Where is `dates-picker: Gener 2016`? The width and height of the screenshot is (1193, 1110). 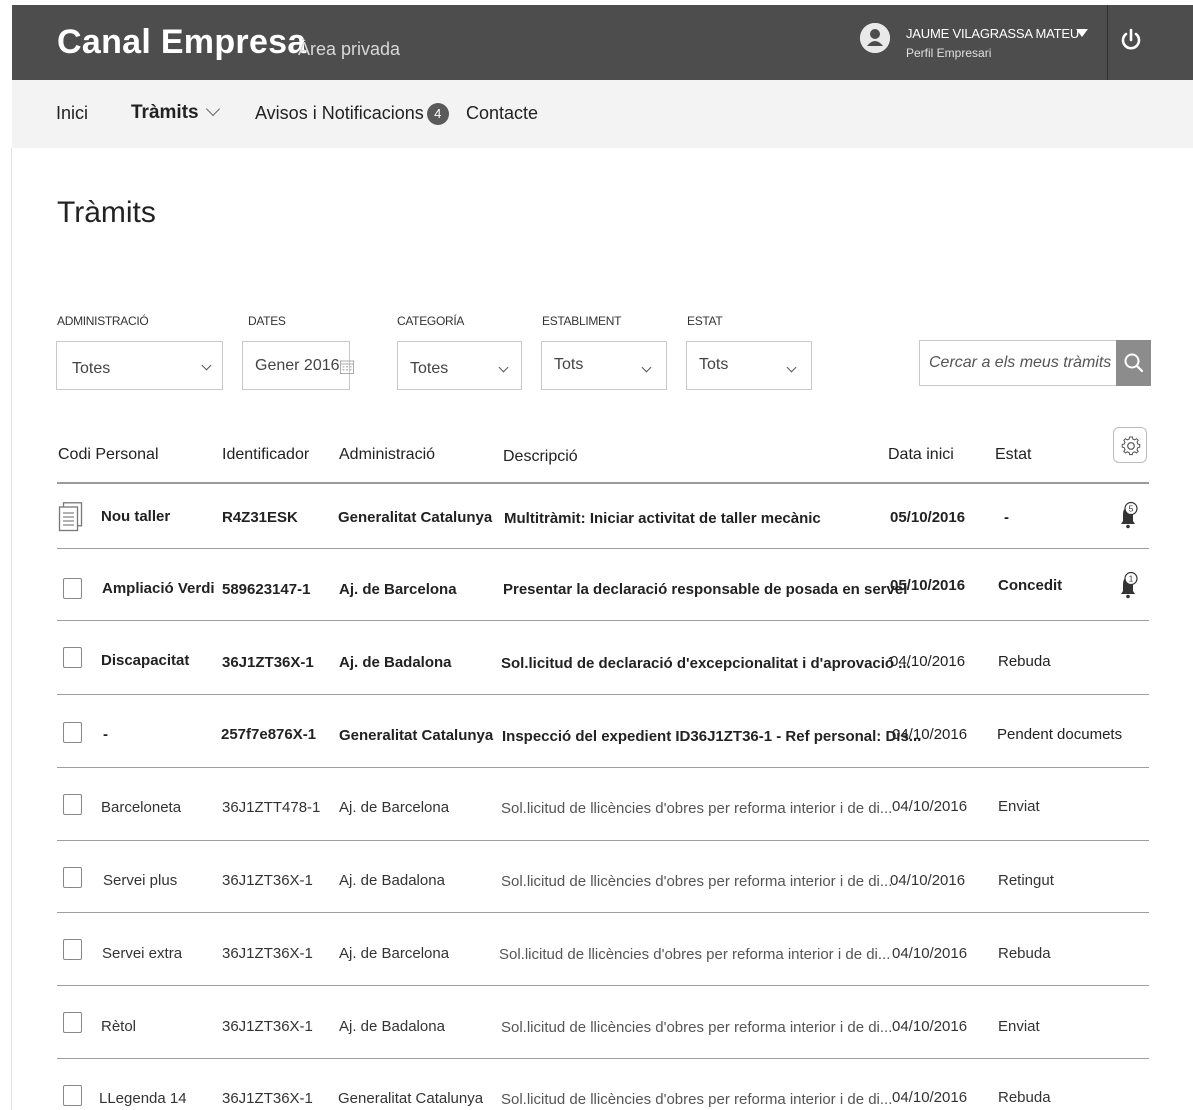 dates-picker: Gener 2016 is located at coordinates (298, 365).